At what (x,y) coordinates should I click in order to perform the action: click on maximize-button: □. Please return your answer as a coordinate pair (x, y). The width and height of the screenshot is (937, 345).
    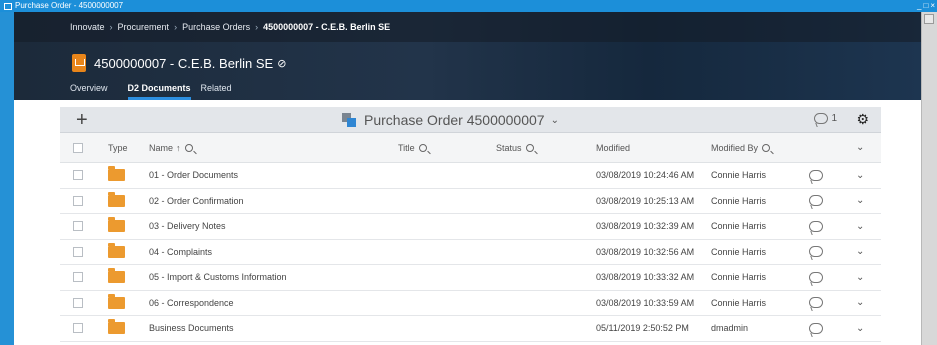
    Looking at the image, I should click on (925, 6).